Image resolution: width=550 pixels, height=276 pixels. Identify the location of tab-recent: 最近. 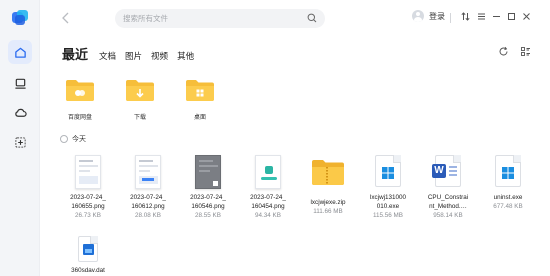
(75, 53).